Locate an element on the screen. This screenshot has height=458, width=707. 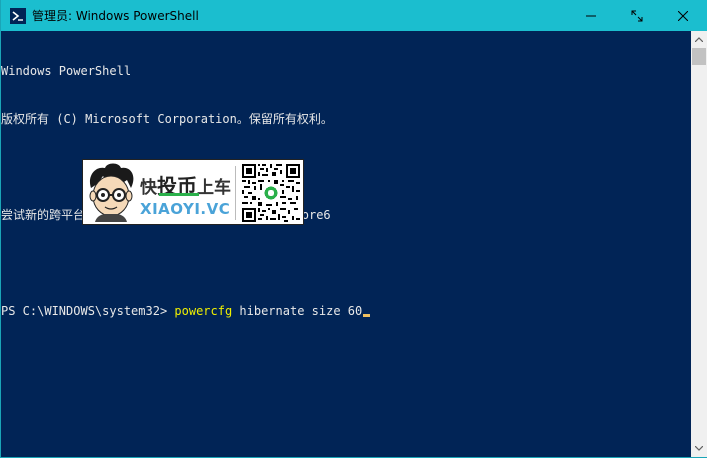
maximize-button is located at coordinates (637, 15).